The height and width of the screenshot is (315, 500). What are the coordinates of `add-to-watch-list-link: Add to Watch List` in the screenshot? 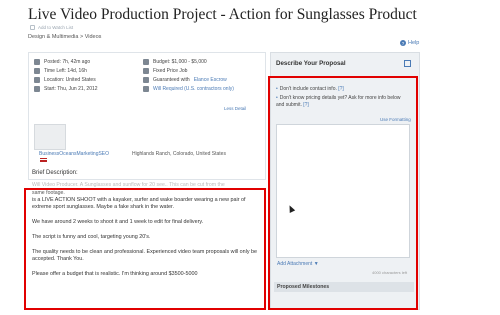 It's located at (51, 27).